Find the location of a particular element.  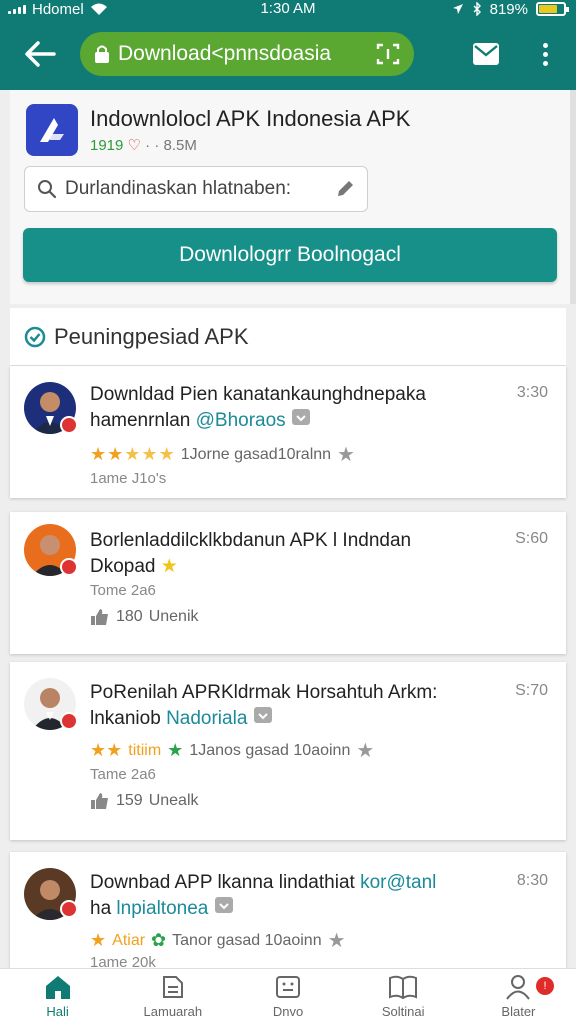

inbox-button is located at coordinates (486, 54).